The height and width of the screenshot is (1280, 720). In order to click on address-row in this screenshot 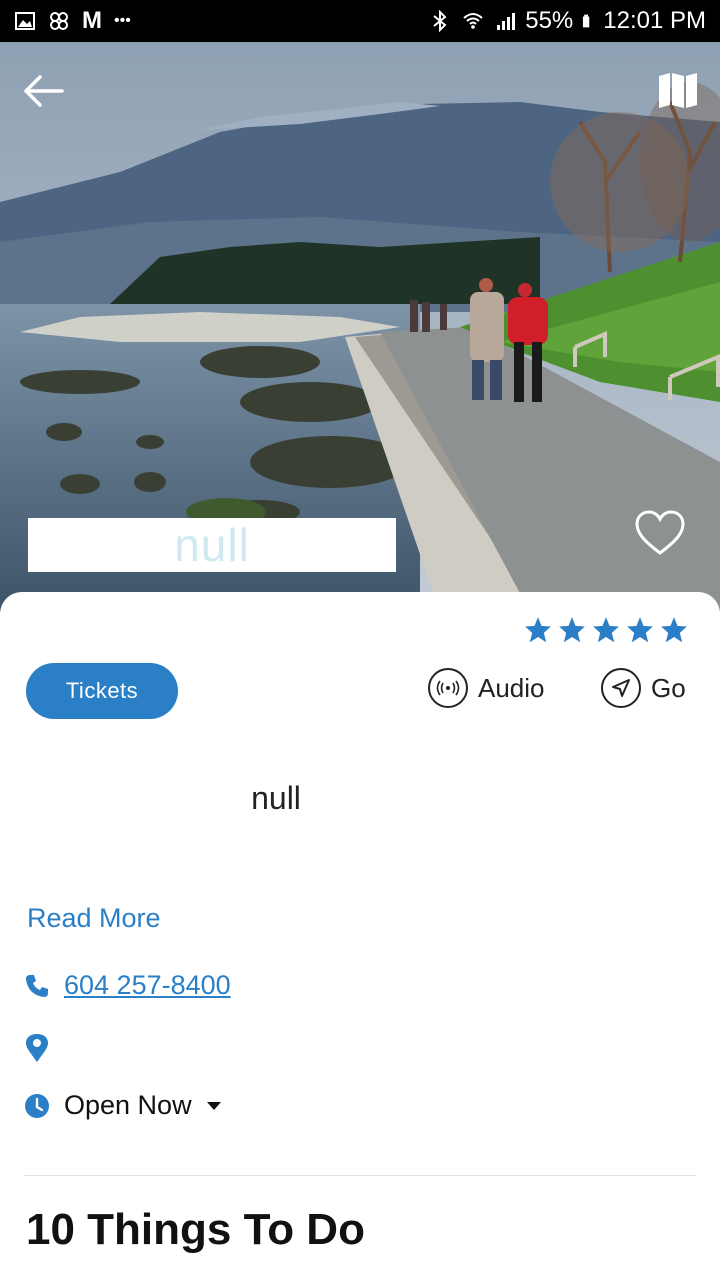, I will do `click(44, 1048)`.